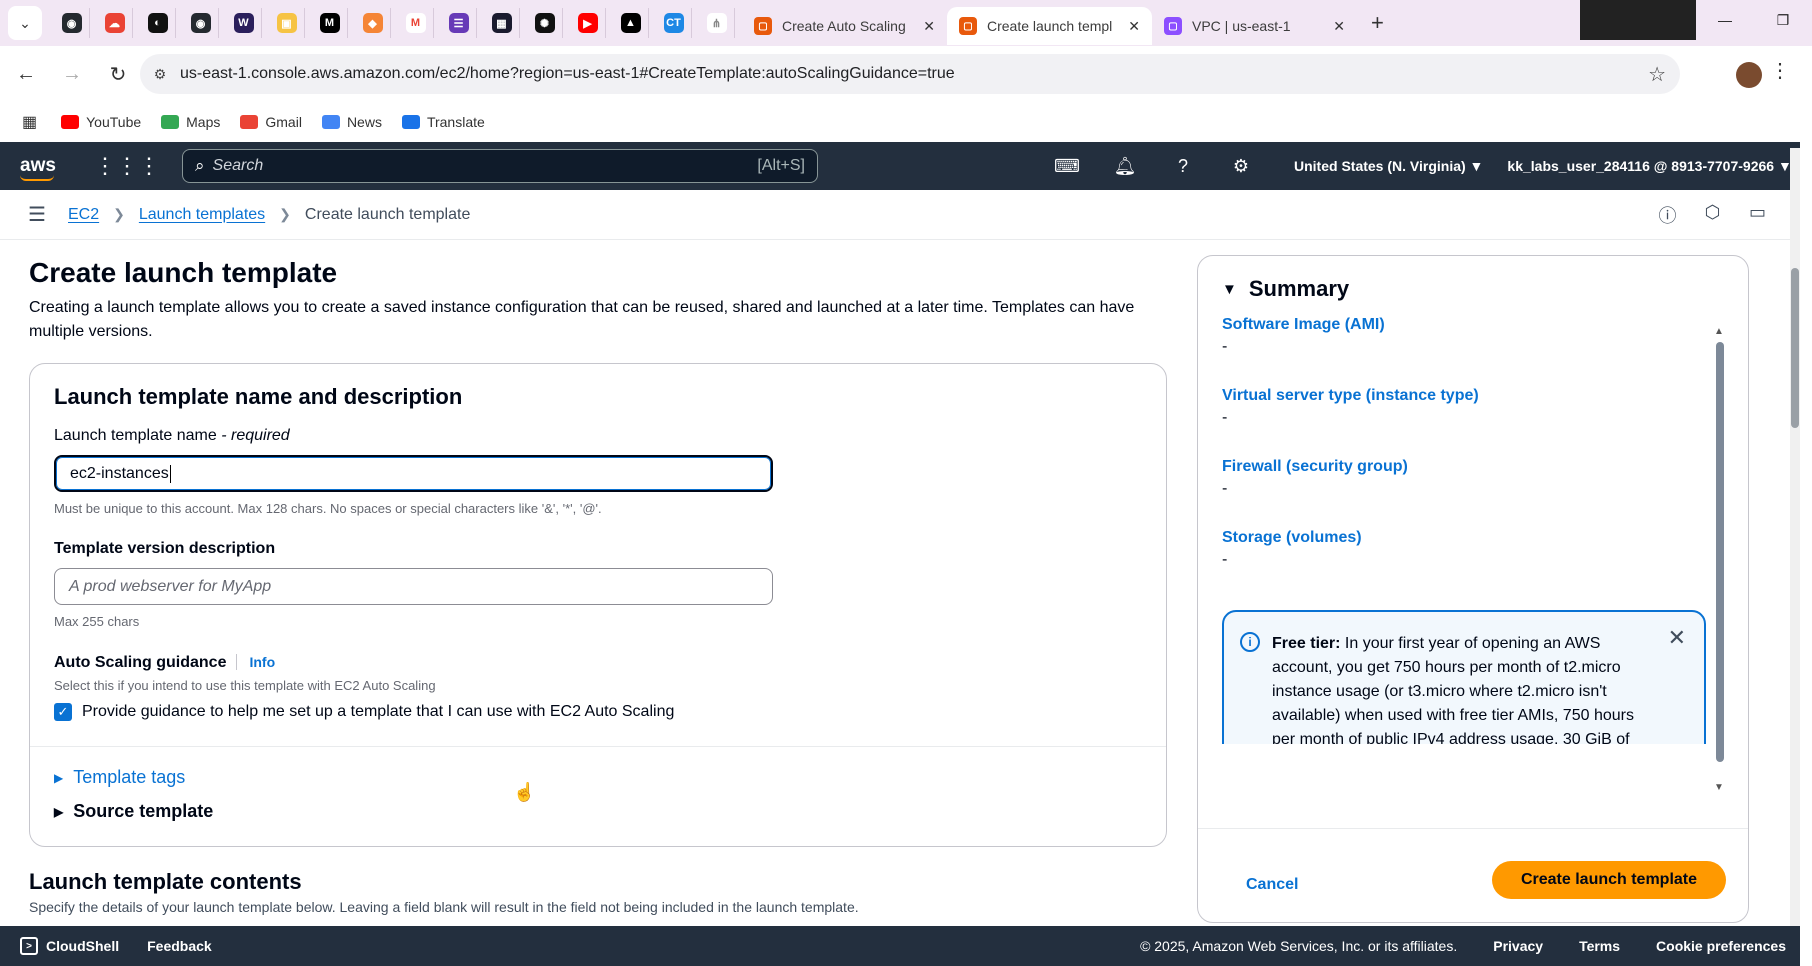  What do you see at coordinates (48, 214) in the screenshot?
I see `hamburger-menu-icon: ☰` at bounding box center [48, 214].